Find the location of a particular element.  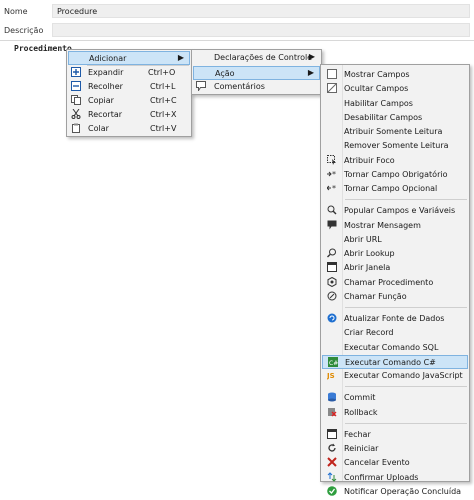

menu-item-label: Mostrar Mensagem is located at coordinates (382, 225).